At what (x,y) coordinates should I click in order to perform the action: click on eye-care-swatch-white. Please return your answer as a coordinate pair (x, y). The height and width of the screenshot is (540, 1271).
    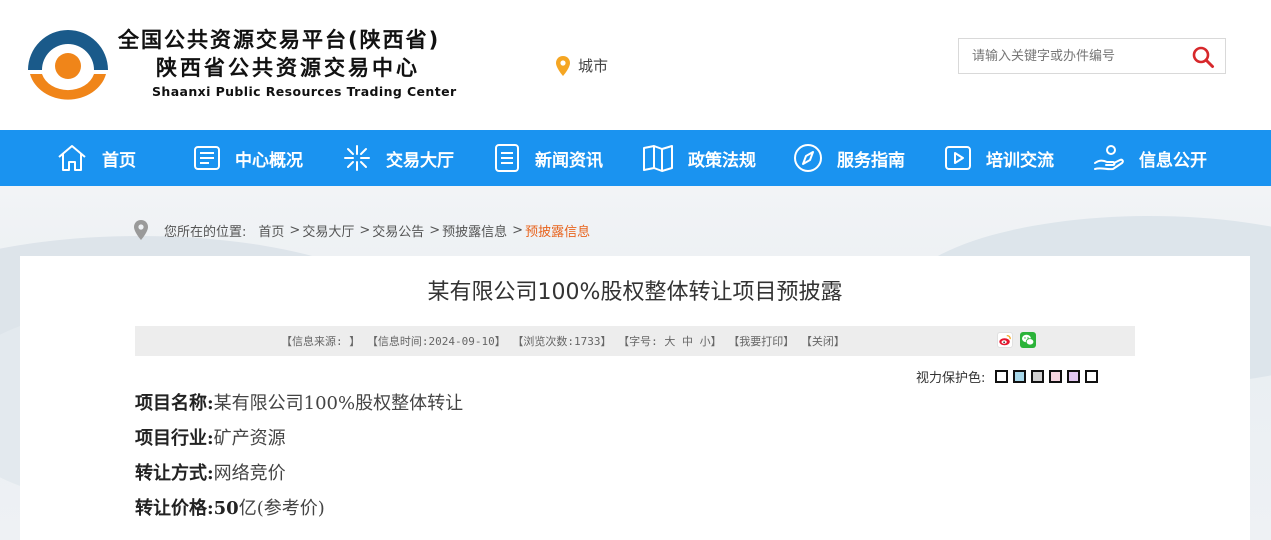
    Looking at the image, I should click on (1002, 376).